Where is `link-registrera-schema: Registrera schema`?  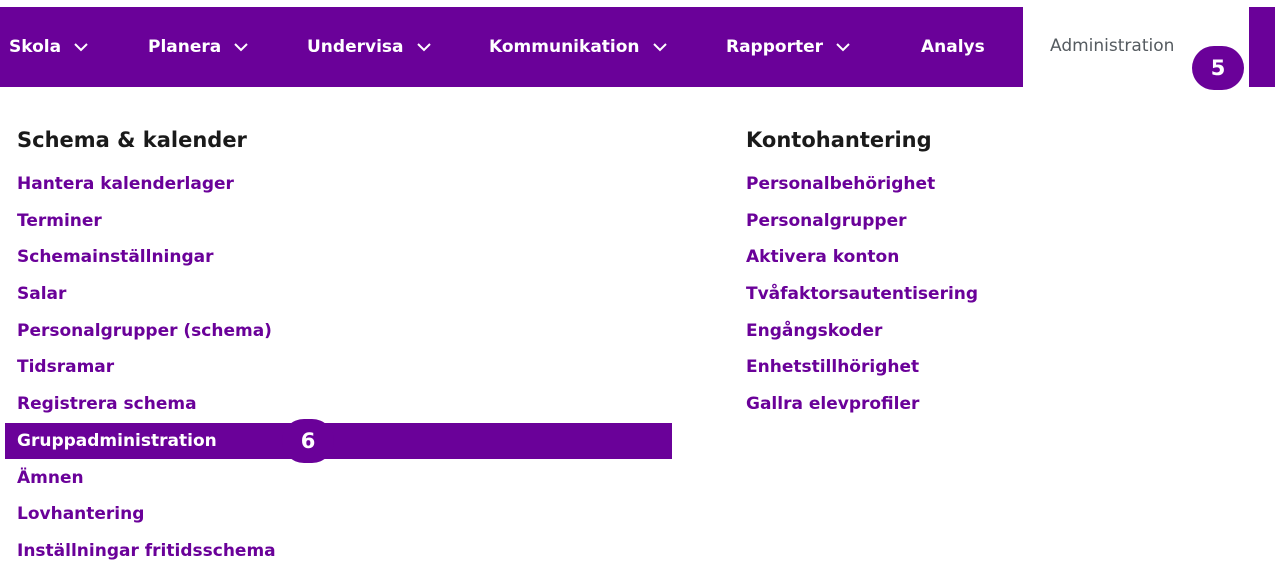
link-registrera-schema: Registrera schema is located at coordinates (107, 404).